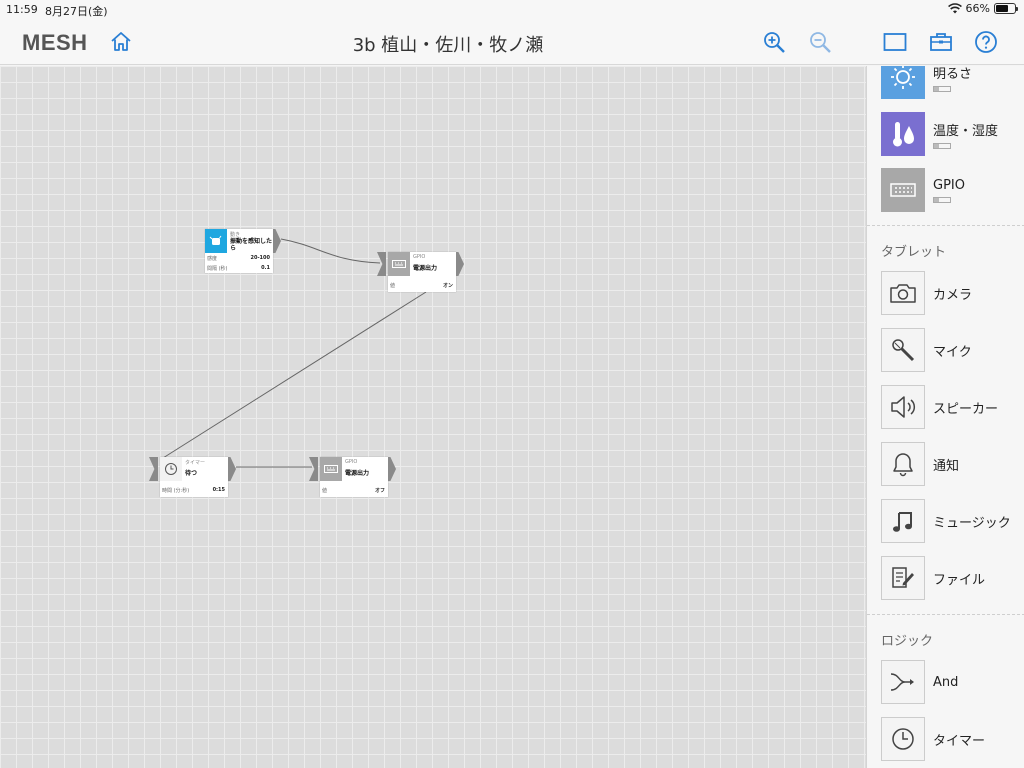 The image size is (1024, 768). What do you see at coordinates (351, 462) in the screenshot?
I see `gpio-off-block-category: GPIO` at bounding box center [351, 462].